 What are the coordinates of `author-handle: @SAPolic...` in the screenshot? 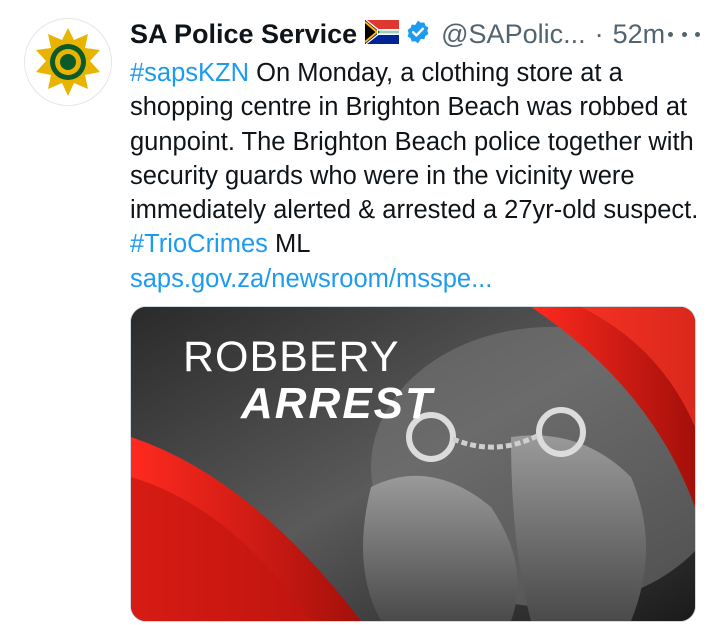 It's located at (513, 34).